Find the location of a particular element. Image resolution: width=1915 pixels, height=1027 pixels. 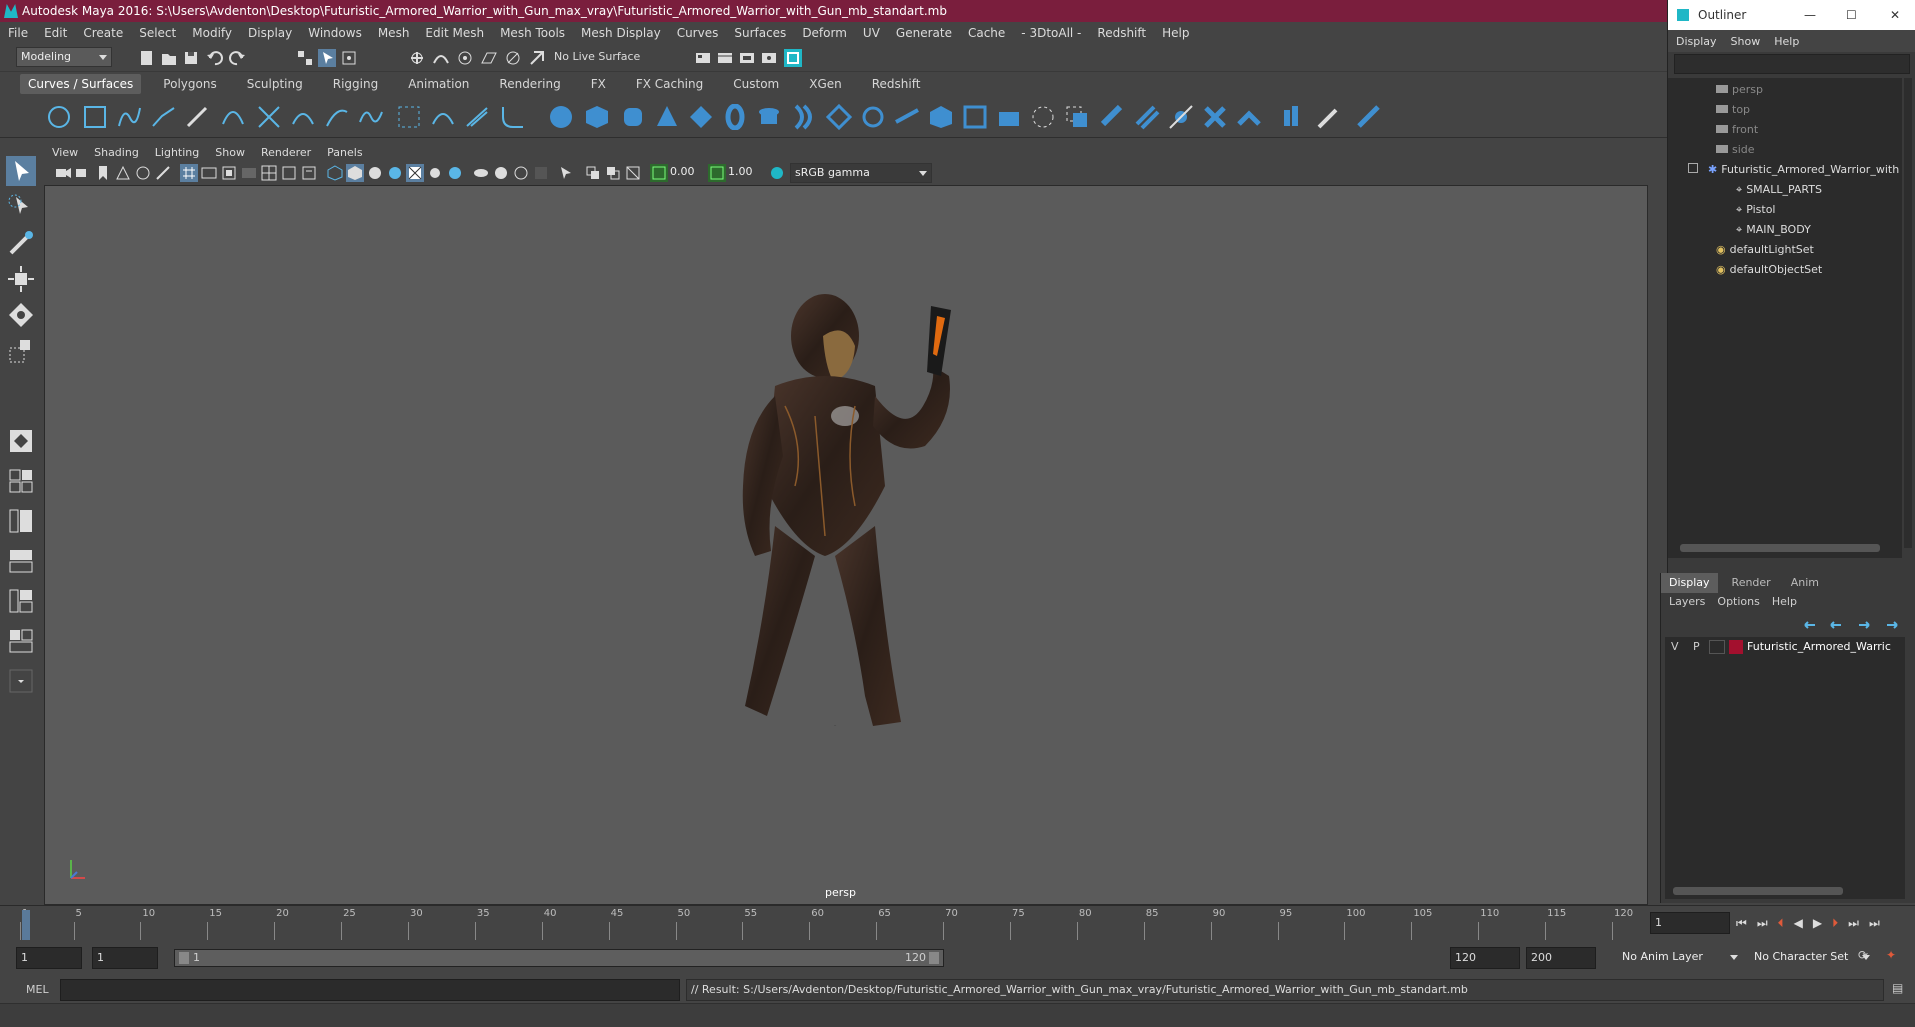

animation-end-field: 200 is located at coordinates (1561, 958).